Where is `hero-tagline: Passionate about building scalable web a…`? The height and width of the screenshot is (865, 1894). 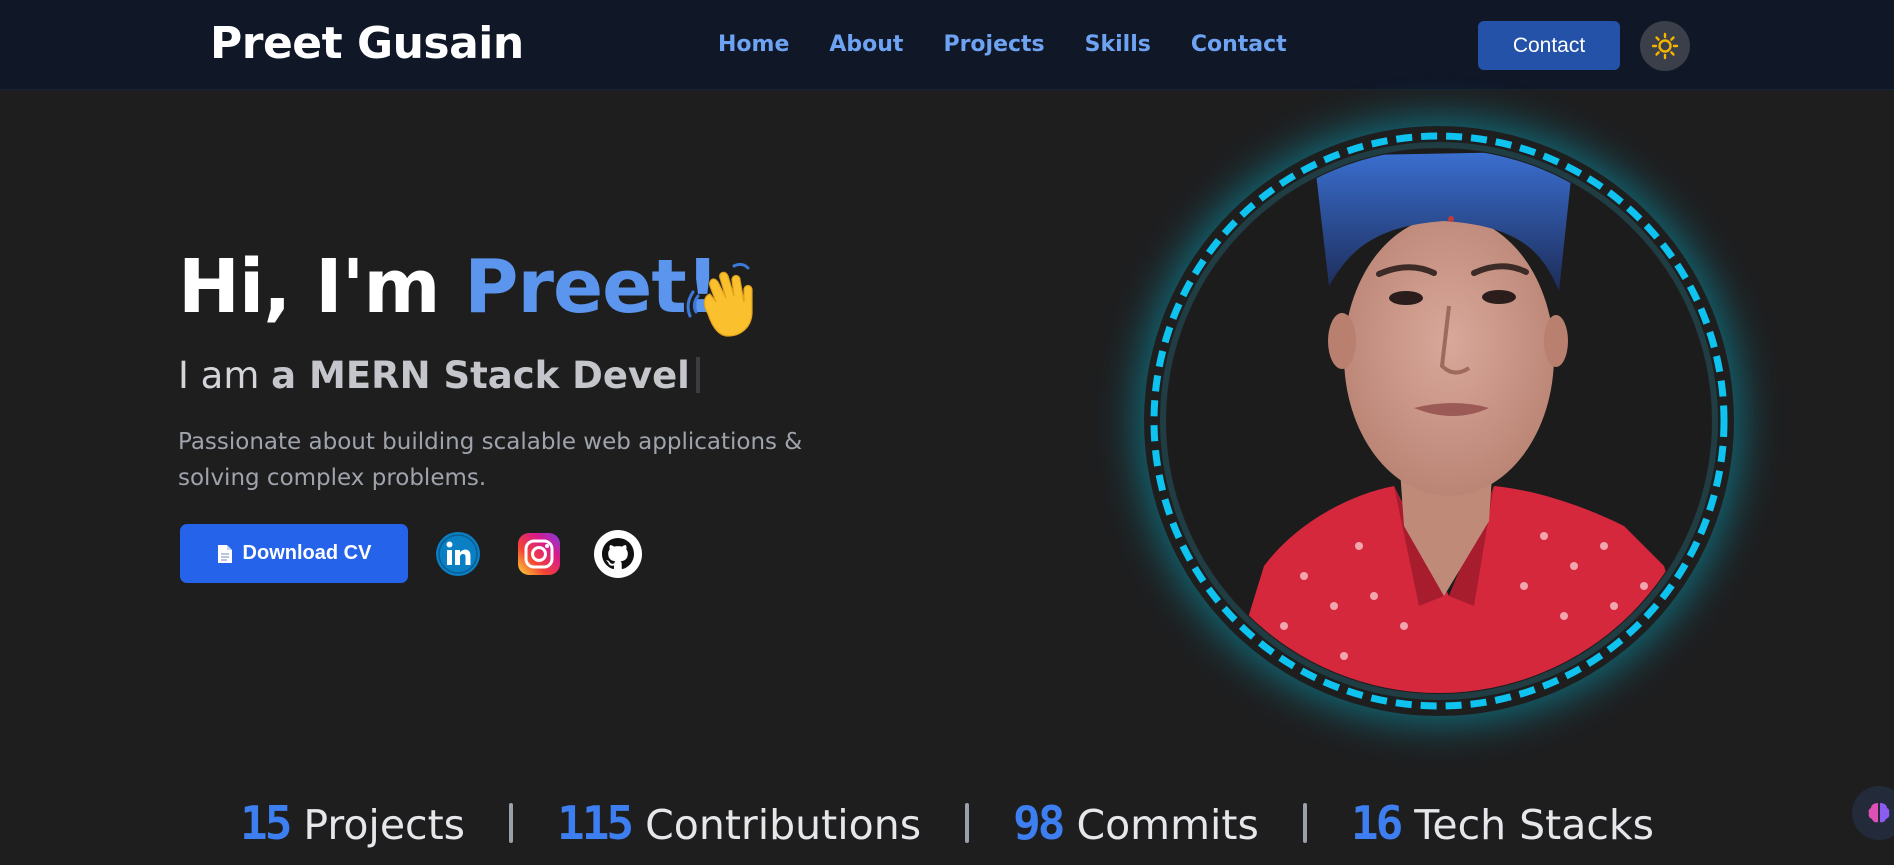
hero-tagline: Passionate about building scalable web a… is located at coordinates (490, 460).